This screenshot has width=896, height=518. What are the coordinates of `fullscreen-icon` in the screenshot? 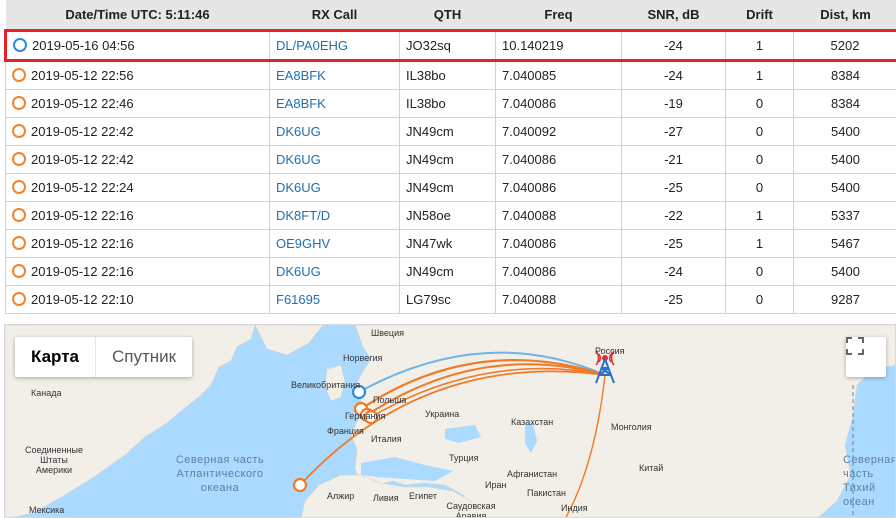 It's located at (855, 346).